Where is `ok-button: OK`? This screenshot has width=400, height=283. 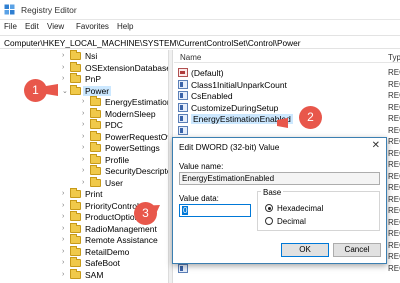 ok-button: OK is located at coordinates (305, 250).